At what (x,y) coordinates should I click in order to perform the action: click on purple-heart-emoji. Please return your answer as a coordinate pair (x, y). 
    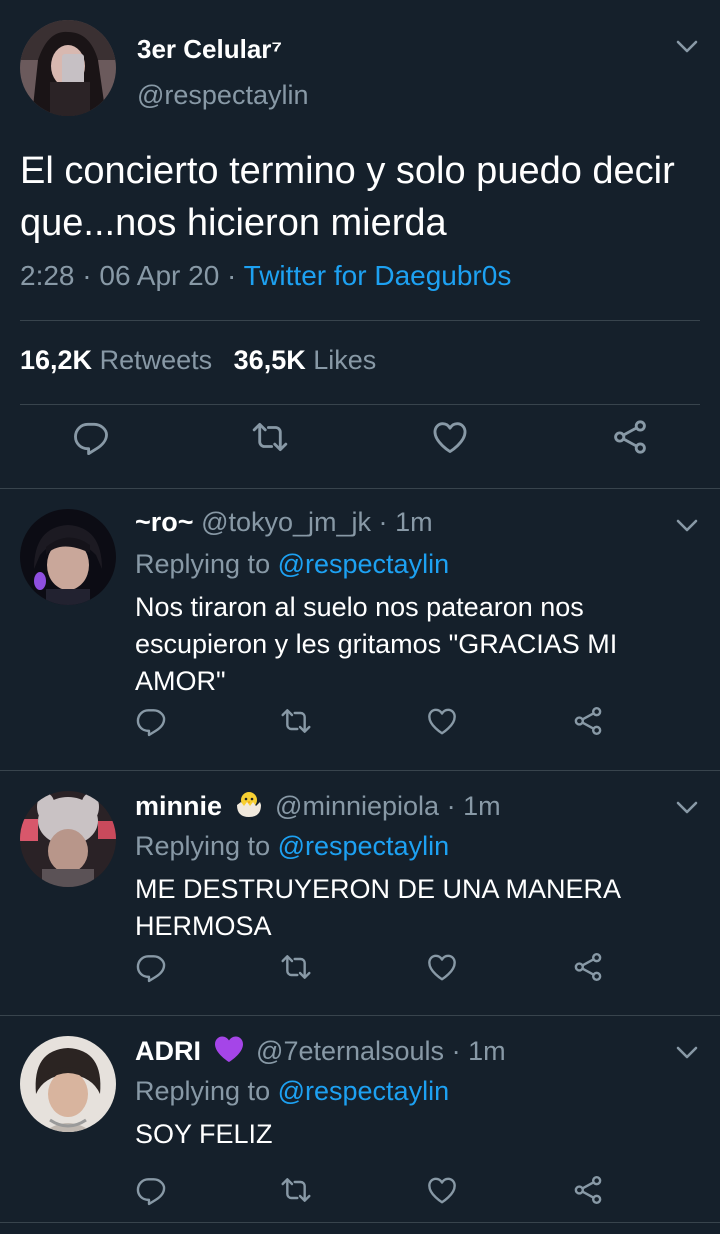
    Looking at the image, I should click on (228, 1049).